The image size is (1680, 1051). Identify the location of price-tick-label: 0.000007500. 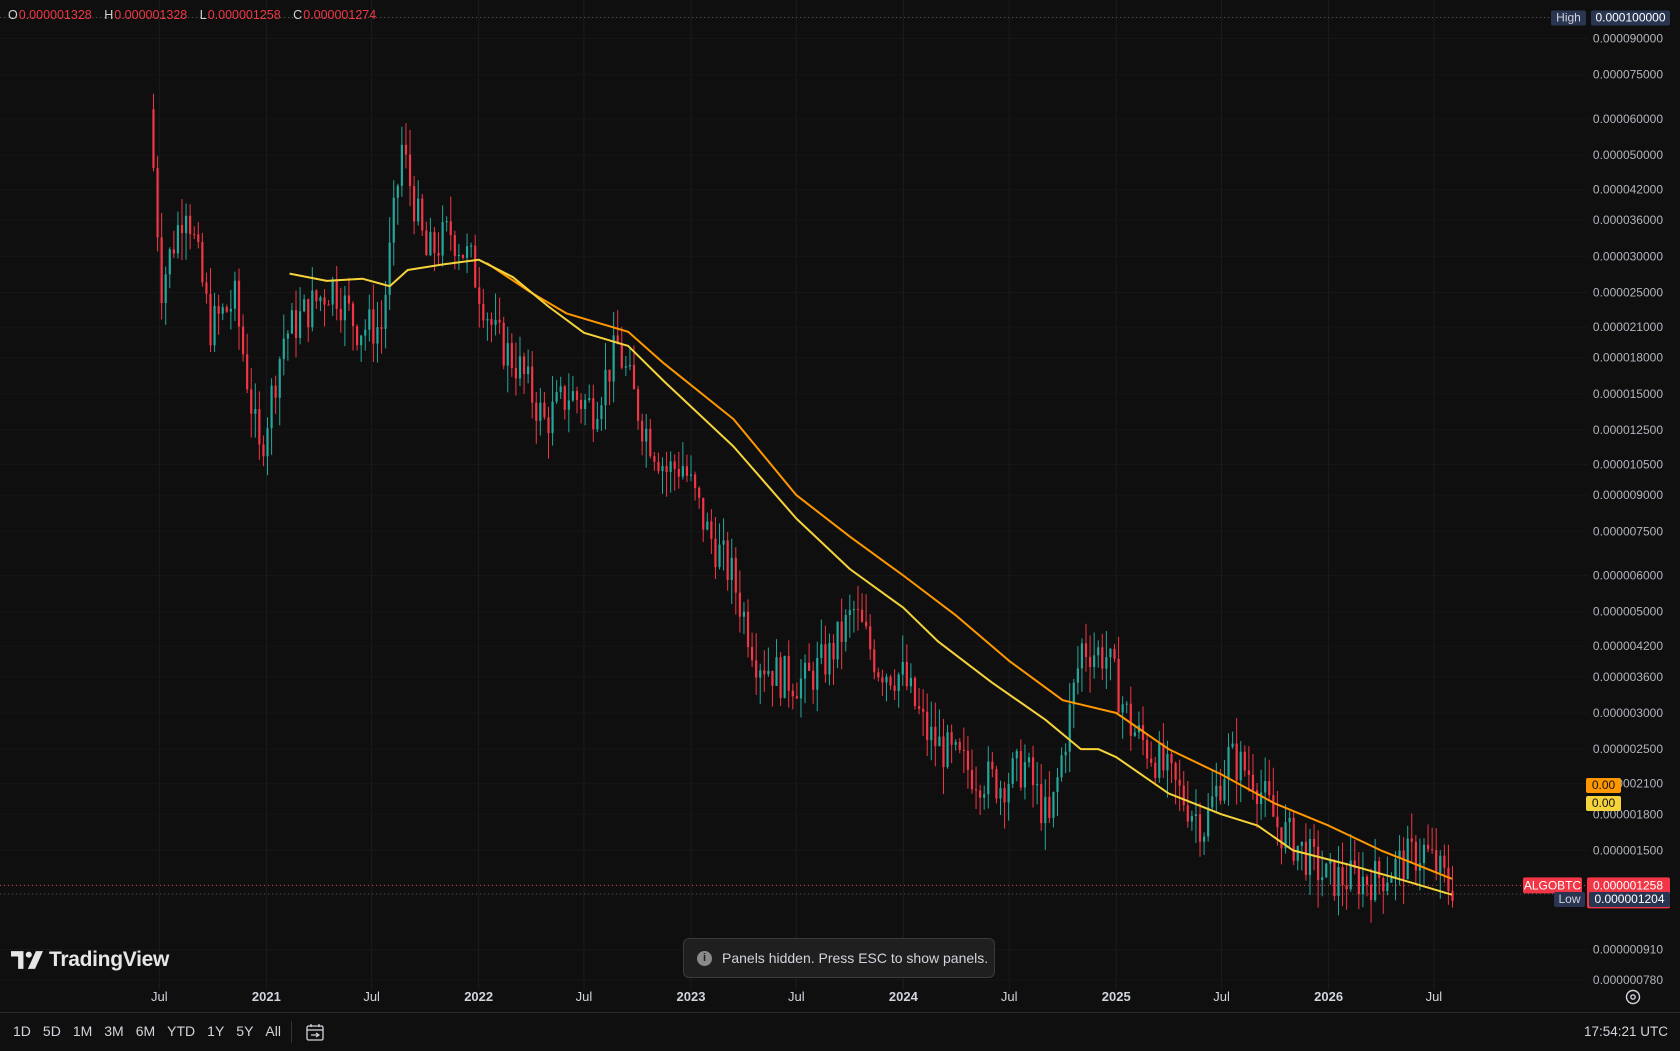
(1628, 531).